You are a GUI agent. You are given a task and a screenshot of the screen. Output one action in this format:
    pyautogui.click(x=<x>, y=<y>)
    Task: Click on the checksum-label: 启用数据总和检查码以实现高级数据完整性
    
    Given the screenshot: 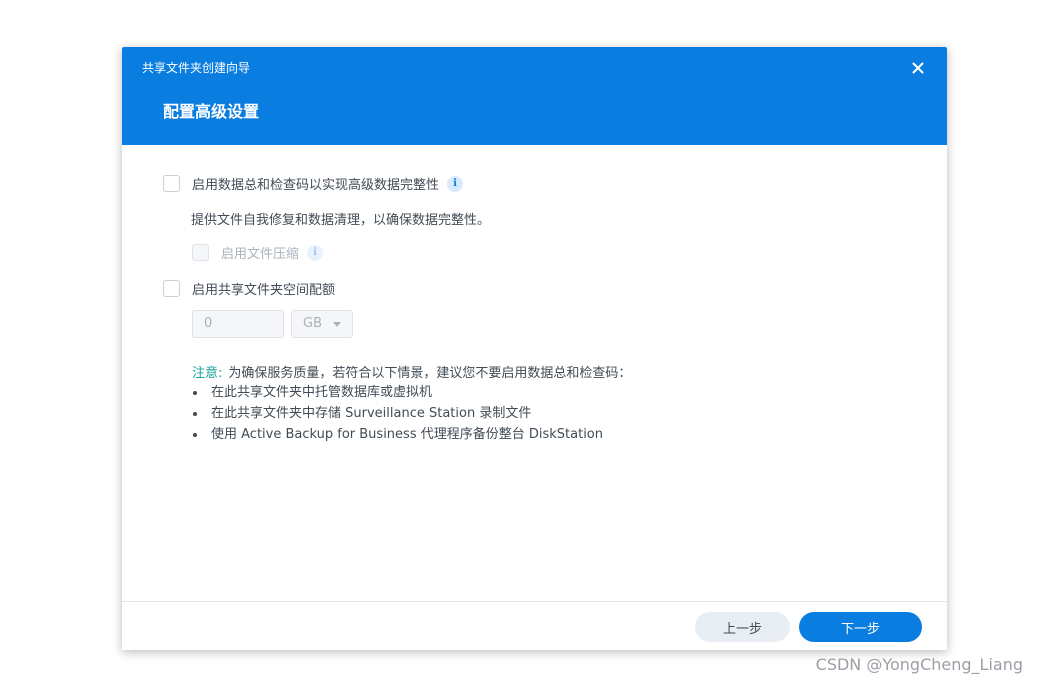 What is the action you would take?
    pyautogui.click(x=316, y=185)
    